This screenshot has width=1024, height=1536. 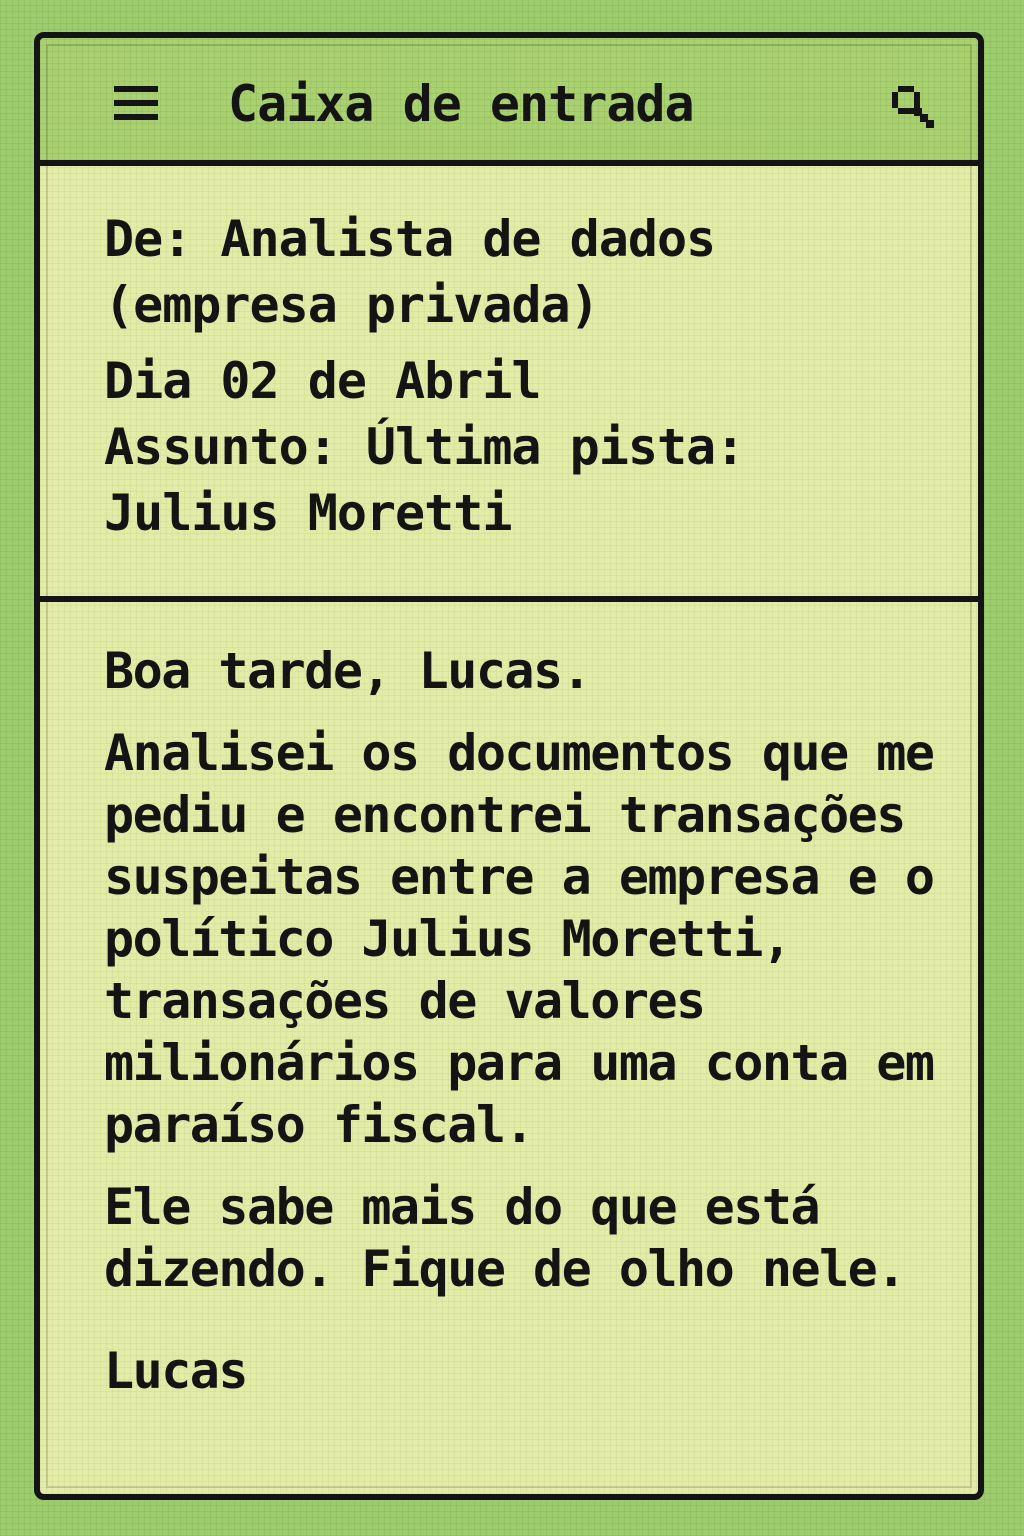 What do you see at coordinates (424, 480) in the screenshot?
I see `email-subject: Assunto: Última pista: Julius Moretti` at bounding box center [424, 480].